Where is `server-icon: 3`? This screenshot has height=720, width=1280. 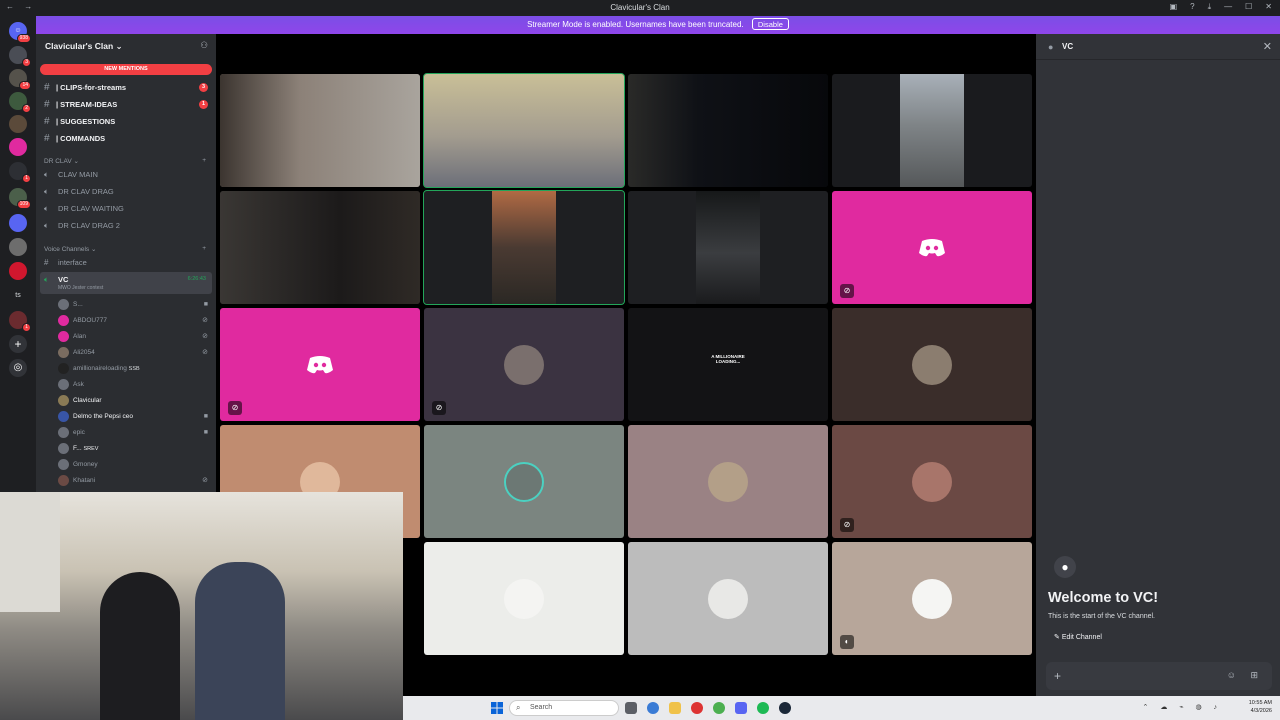 server-icon: 3 is located at coordinates (20, 56).